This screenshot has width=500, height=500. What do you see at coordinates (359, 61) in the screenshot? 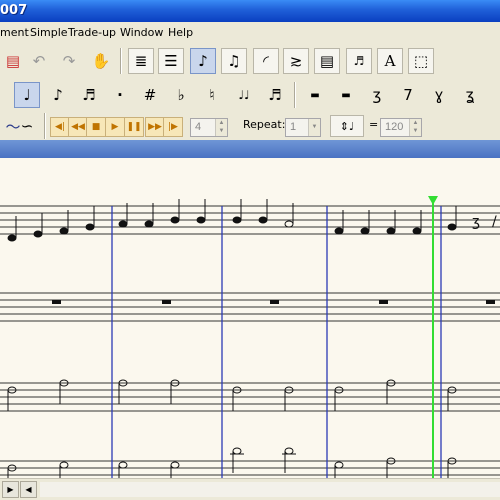
I see `guitar-icon: ♬` at bounding box center [359, 61].